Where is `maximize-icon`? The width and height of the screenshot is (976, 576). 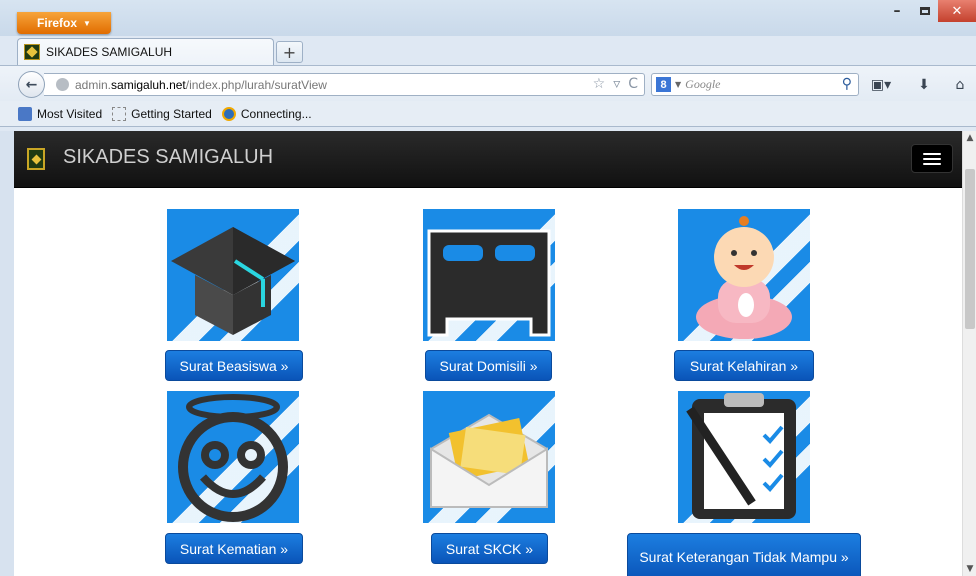 maximize-icon is located at coordinates (925, 11).